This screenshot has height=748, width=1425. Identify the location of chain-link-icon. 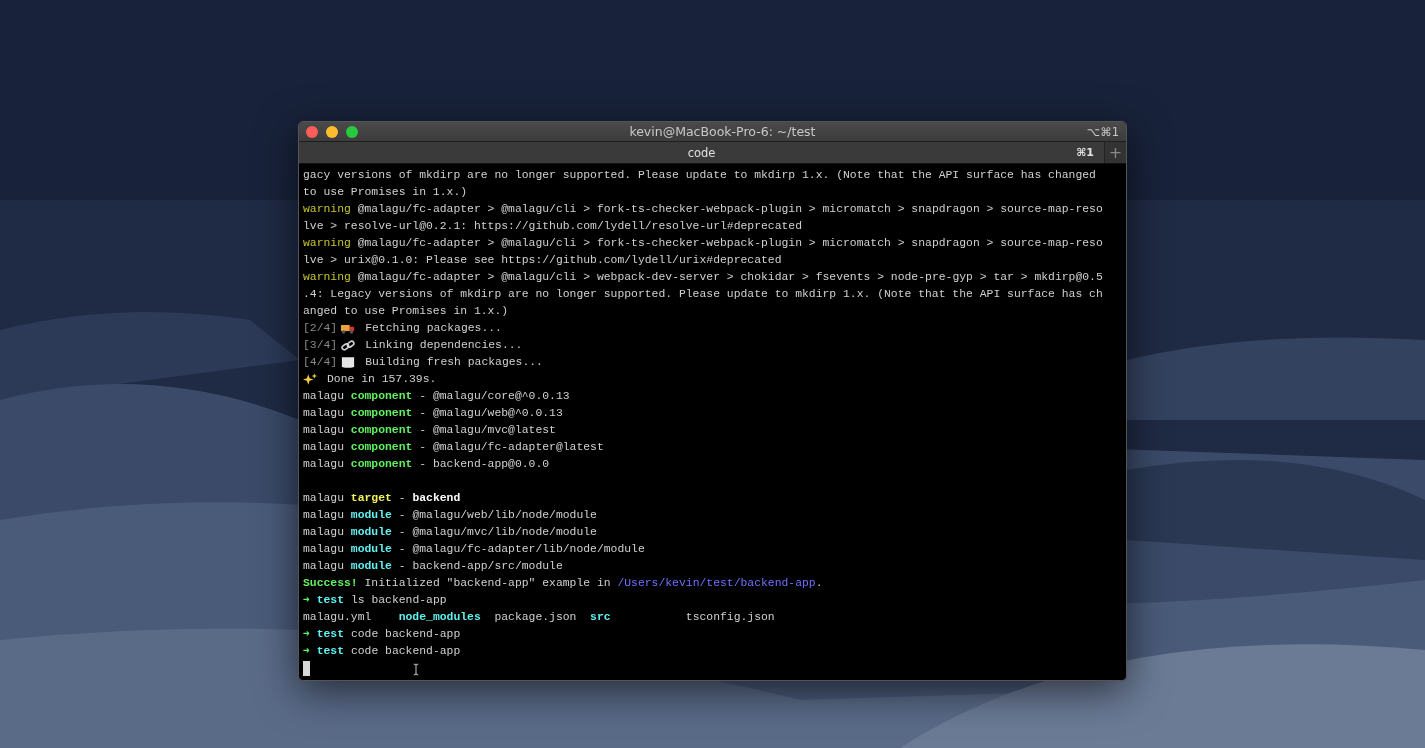
(348, 345).